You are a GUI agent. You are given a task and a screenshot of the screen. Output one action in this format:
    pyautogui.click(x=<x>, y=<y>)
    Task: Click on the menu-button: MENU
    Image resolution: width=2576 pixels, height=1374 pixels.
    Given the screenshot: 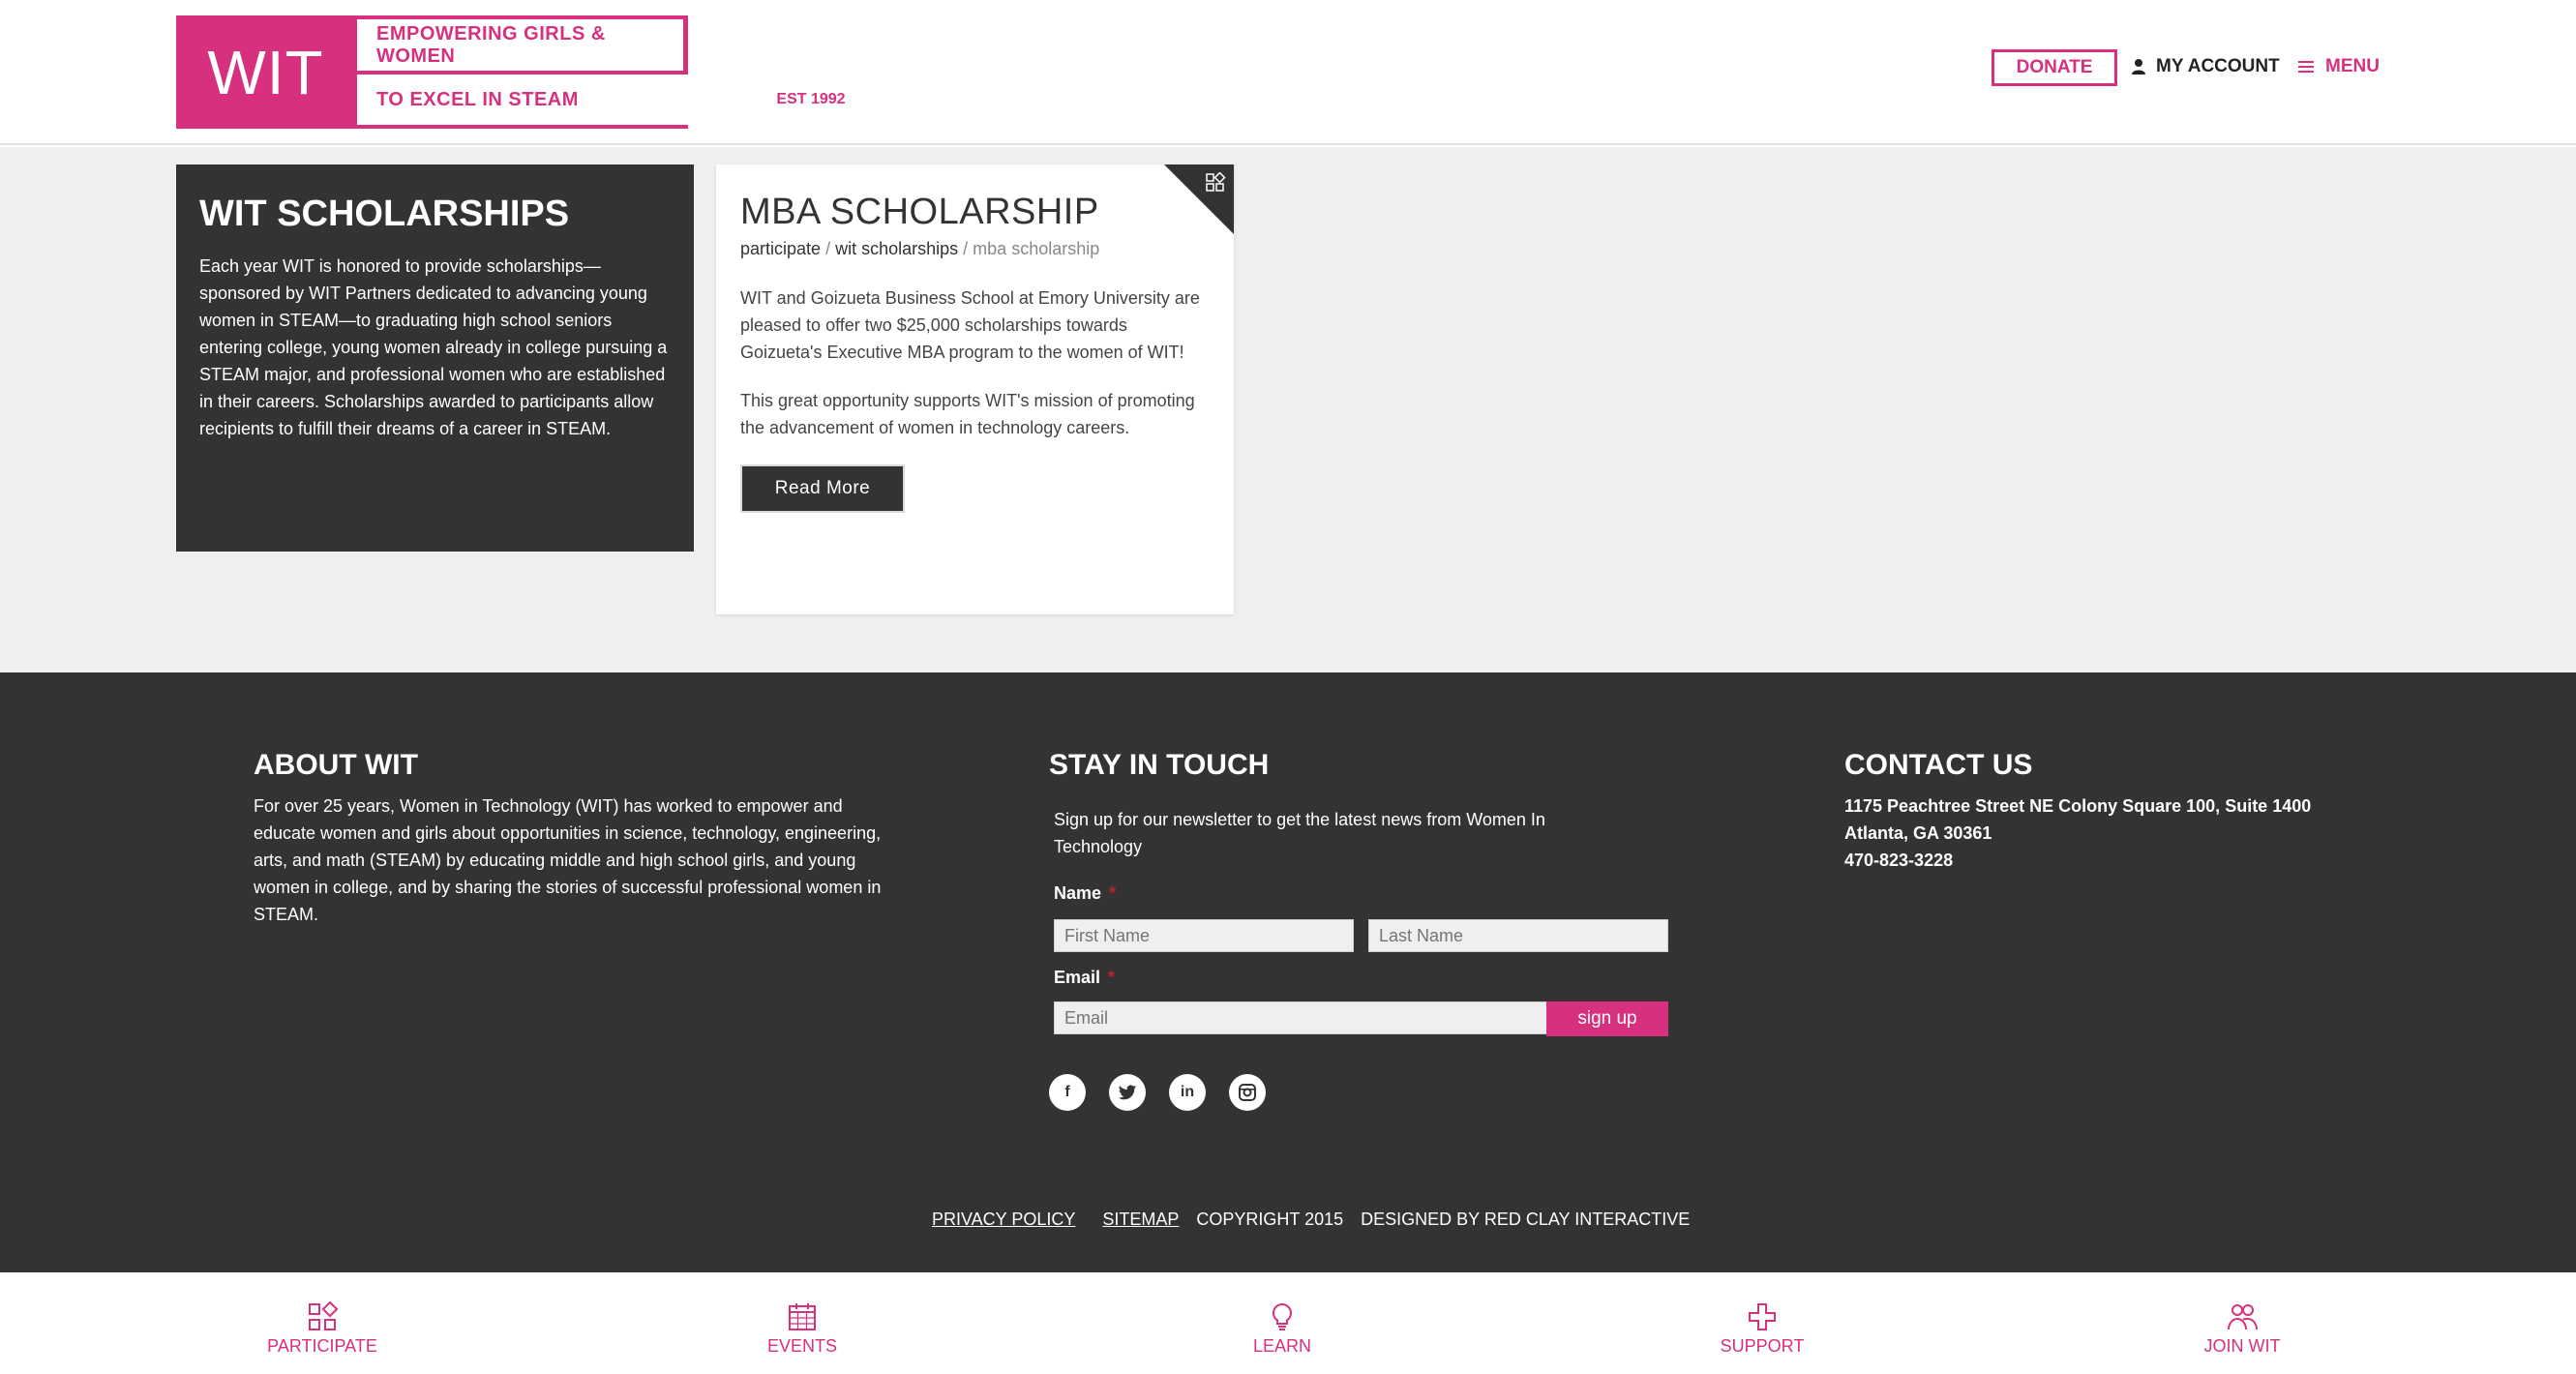 What is the action you would take?
    pyautogui.click(x=2339, y=66)
    